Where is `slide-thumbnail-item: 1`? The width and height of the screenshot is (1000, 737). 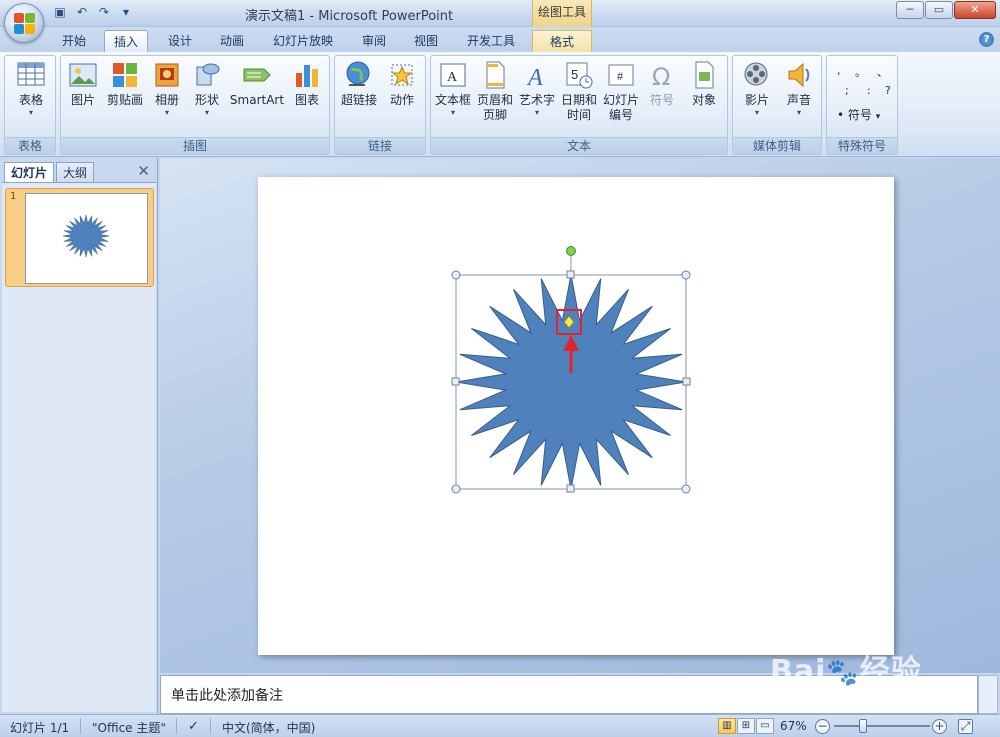 slide-thumbnail-item: 1 is located at coordinates (79, 237).